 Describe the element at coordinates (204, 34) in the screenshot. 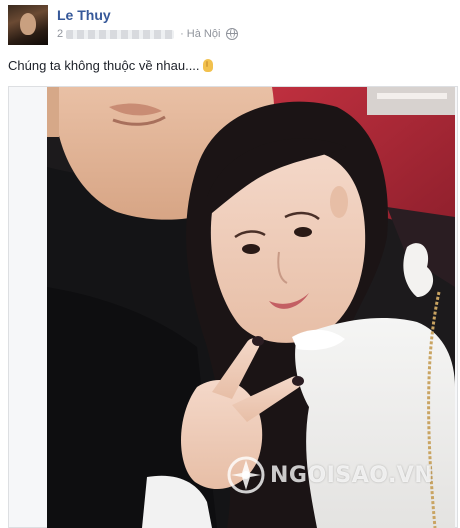

I see `post-location: Hà Nội` at that location.